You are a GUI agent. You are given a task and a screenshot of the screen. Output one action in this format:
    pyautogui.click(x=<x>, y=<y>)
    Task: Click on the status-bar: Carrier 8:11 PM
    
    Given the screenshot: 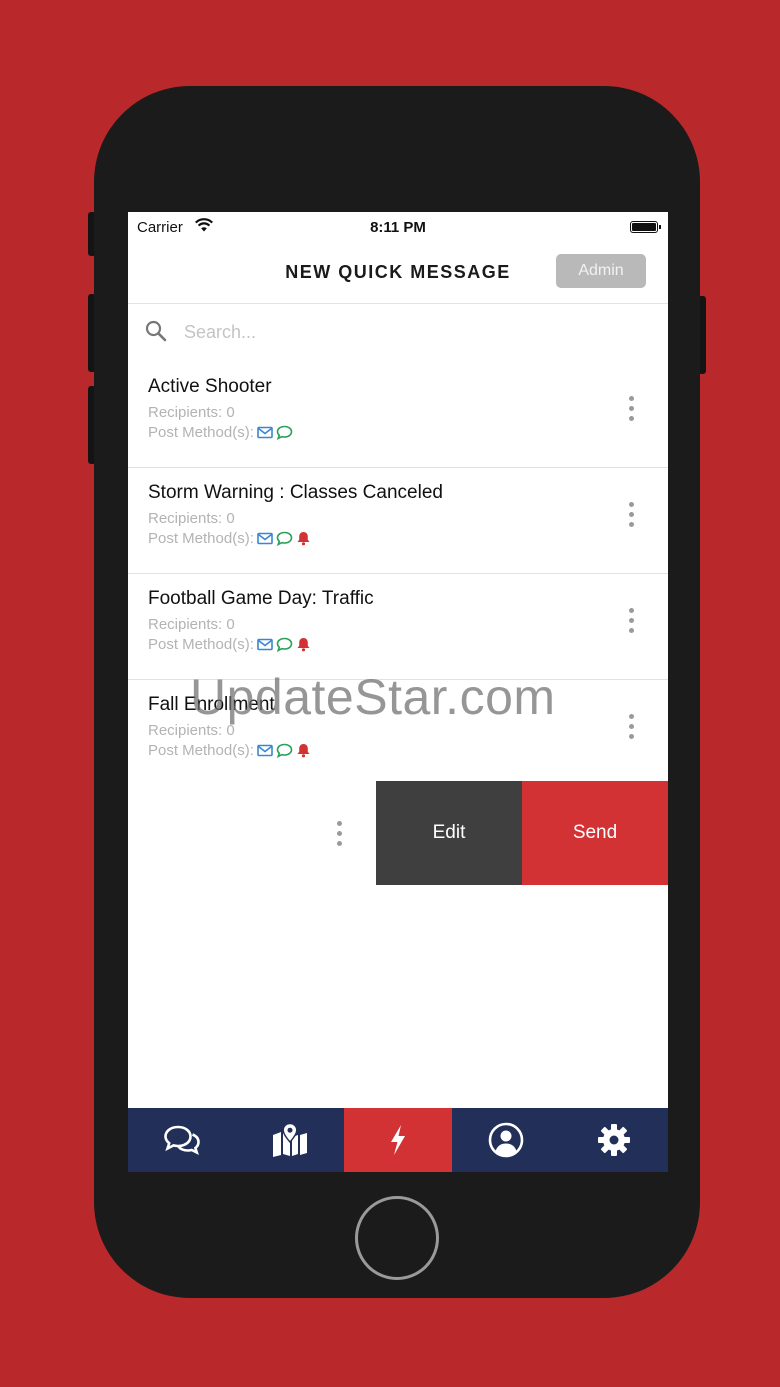 What is the action you would take?
    pyautogui.click(x=398, y=227)
    